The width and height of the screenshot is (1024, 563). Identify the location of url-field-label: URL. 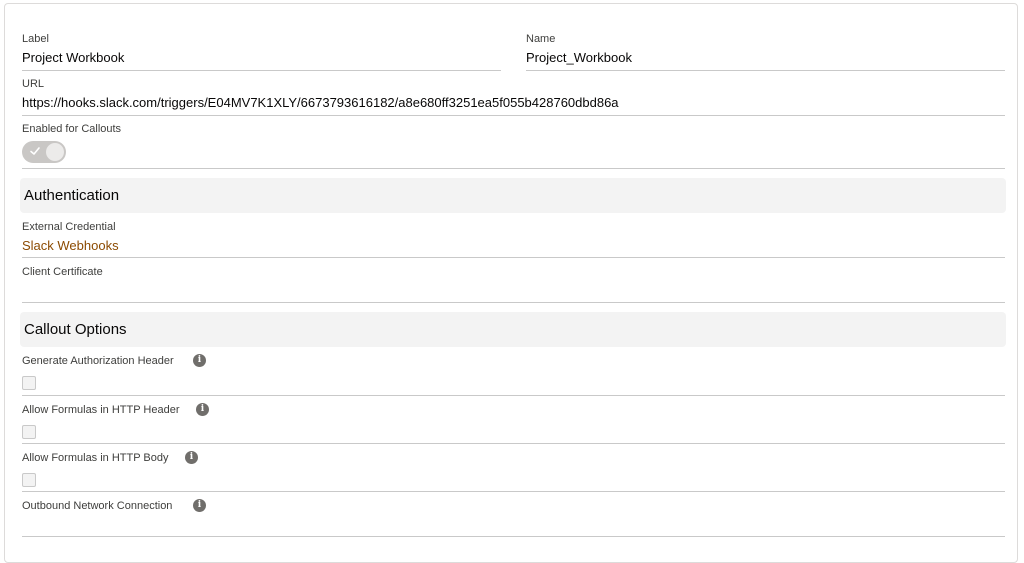
(33, 84).